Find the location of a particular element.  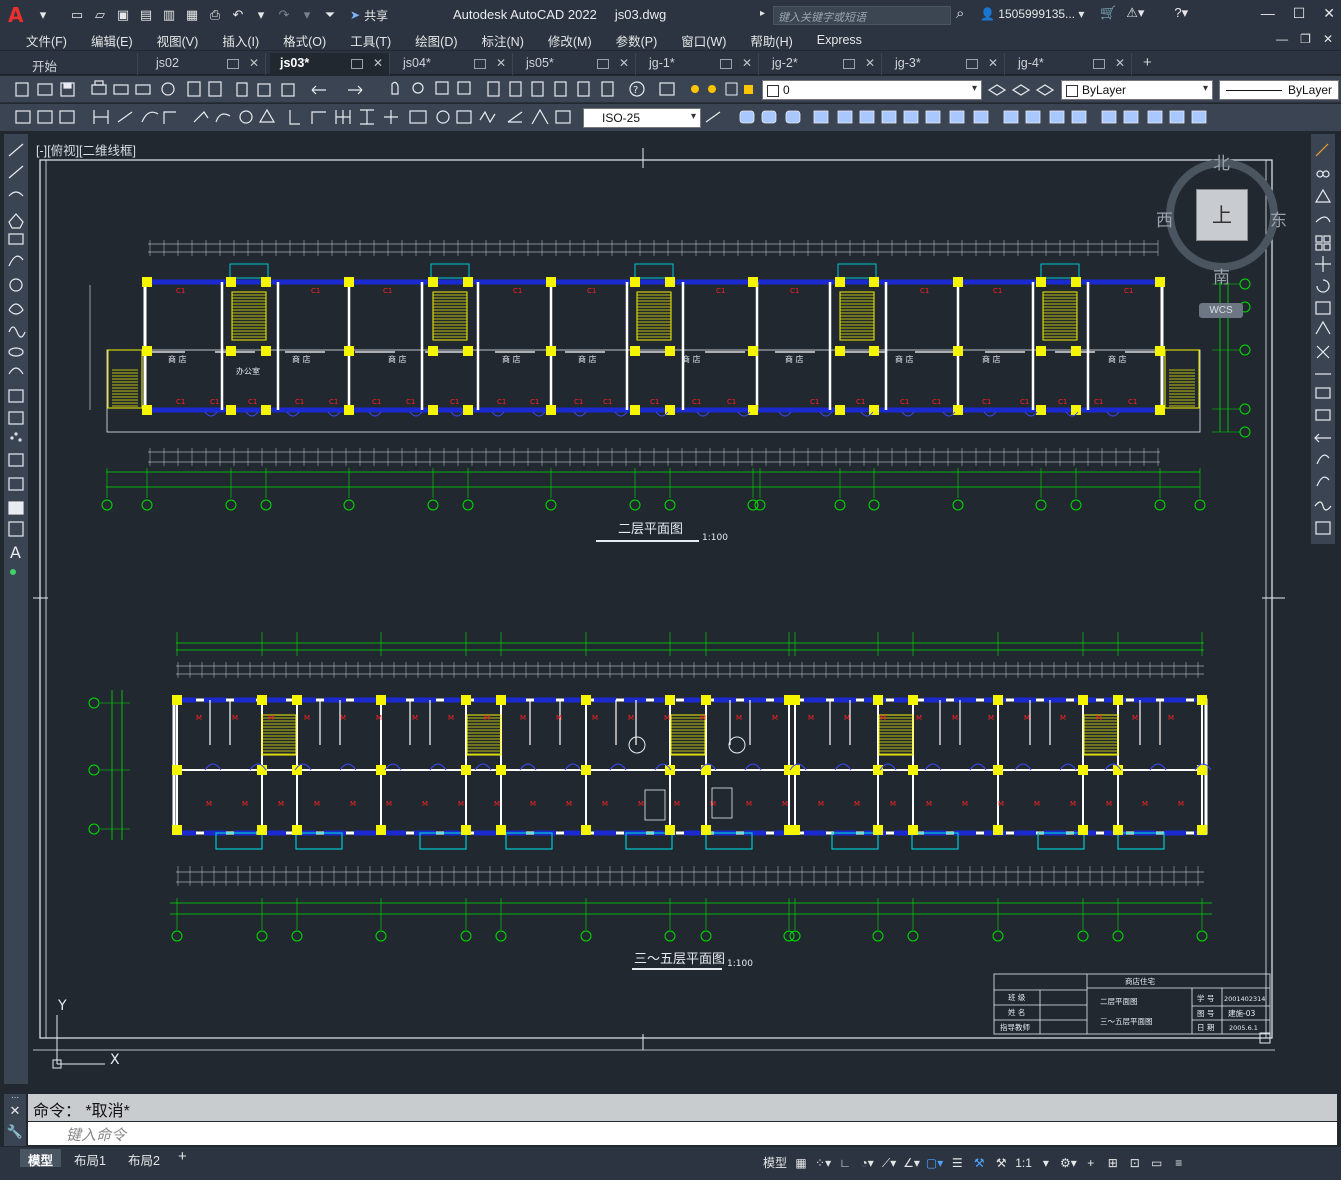

minimize-icon: — is located at coordinates (1268, 13).